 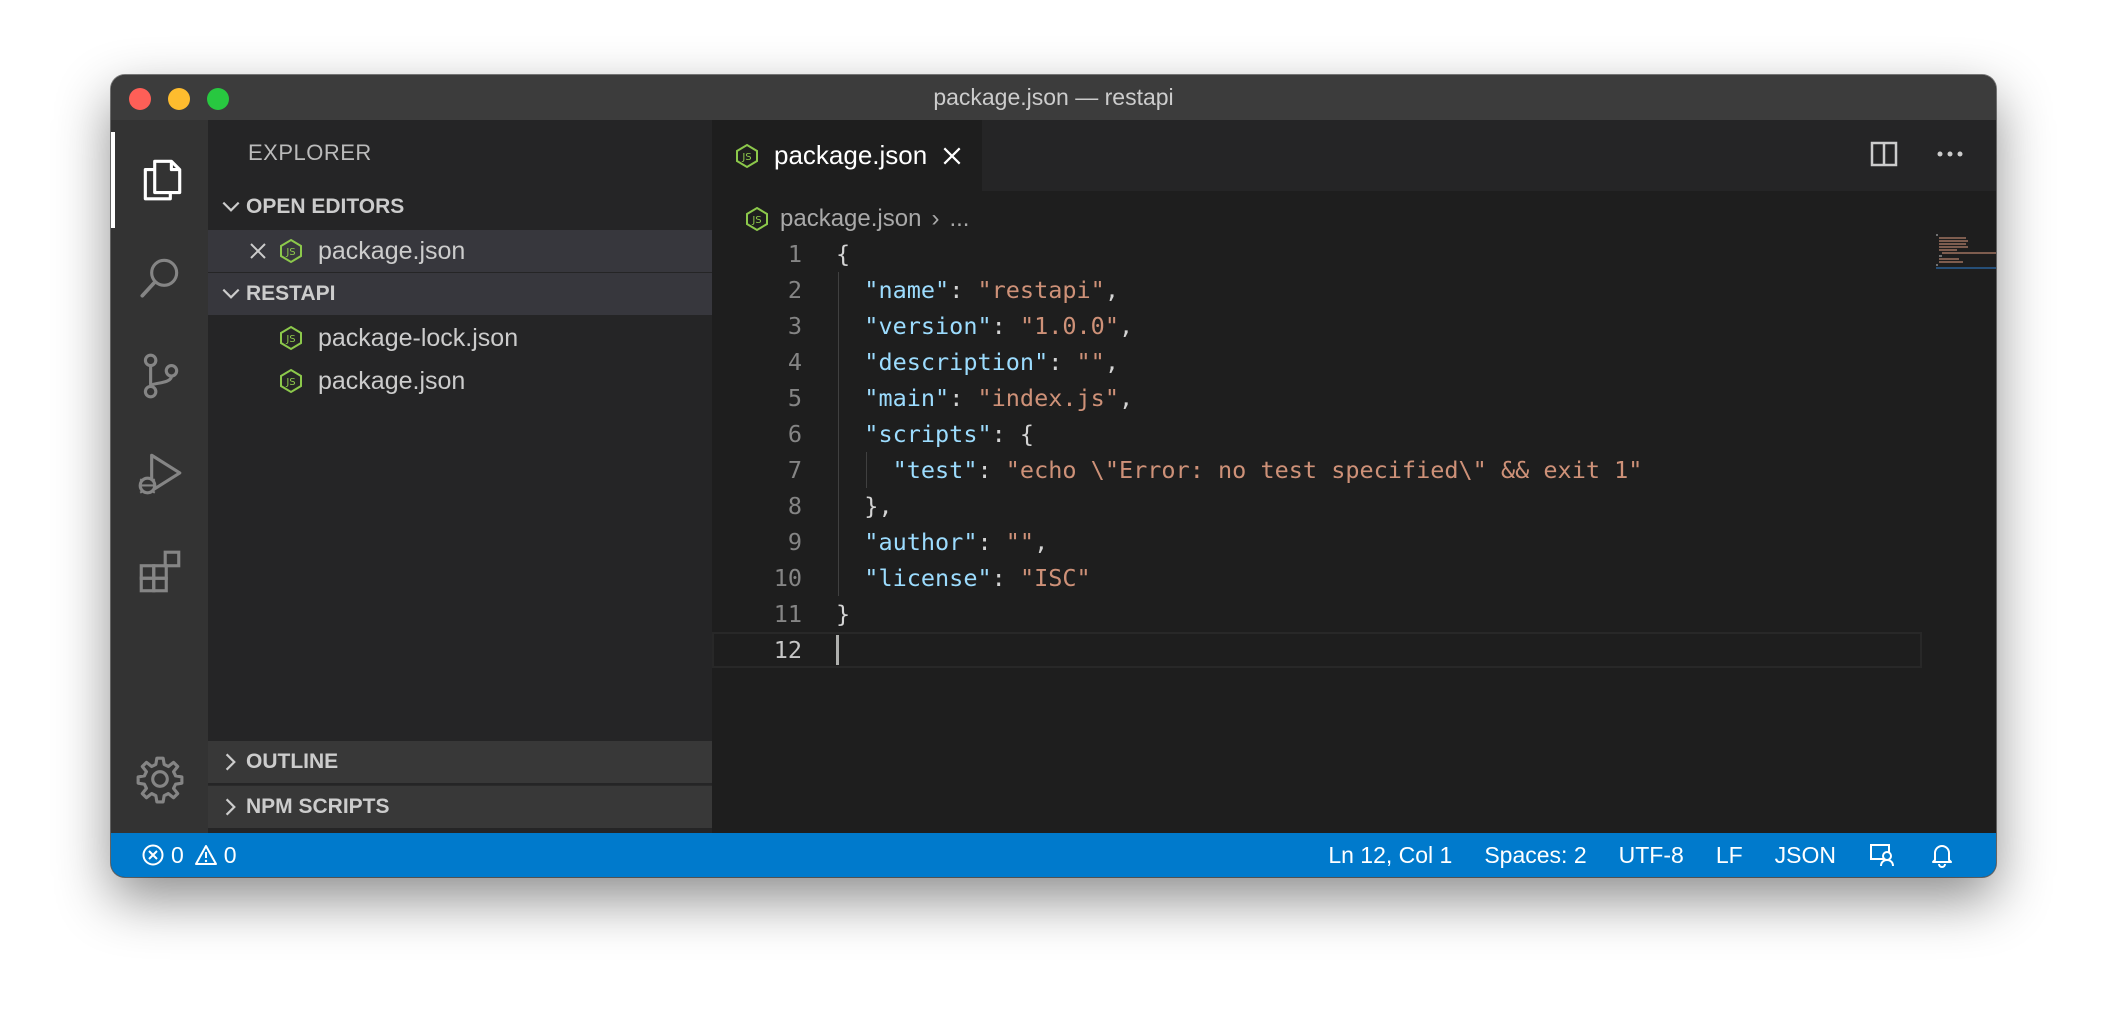 What do you see at coordinates (310, 152) in the screenshot?
I see `sidebar-title: EXPLORER` at bounding box center [310, 152].